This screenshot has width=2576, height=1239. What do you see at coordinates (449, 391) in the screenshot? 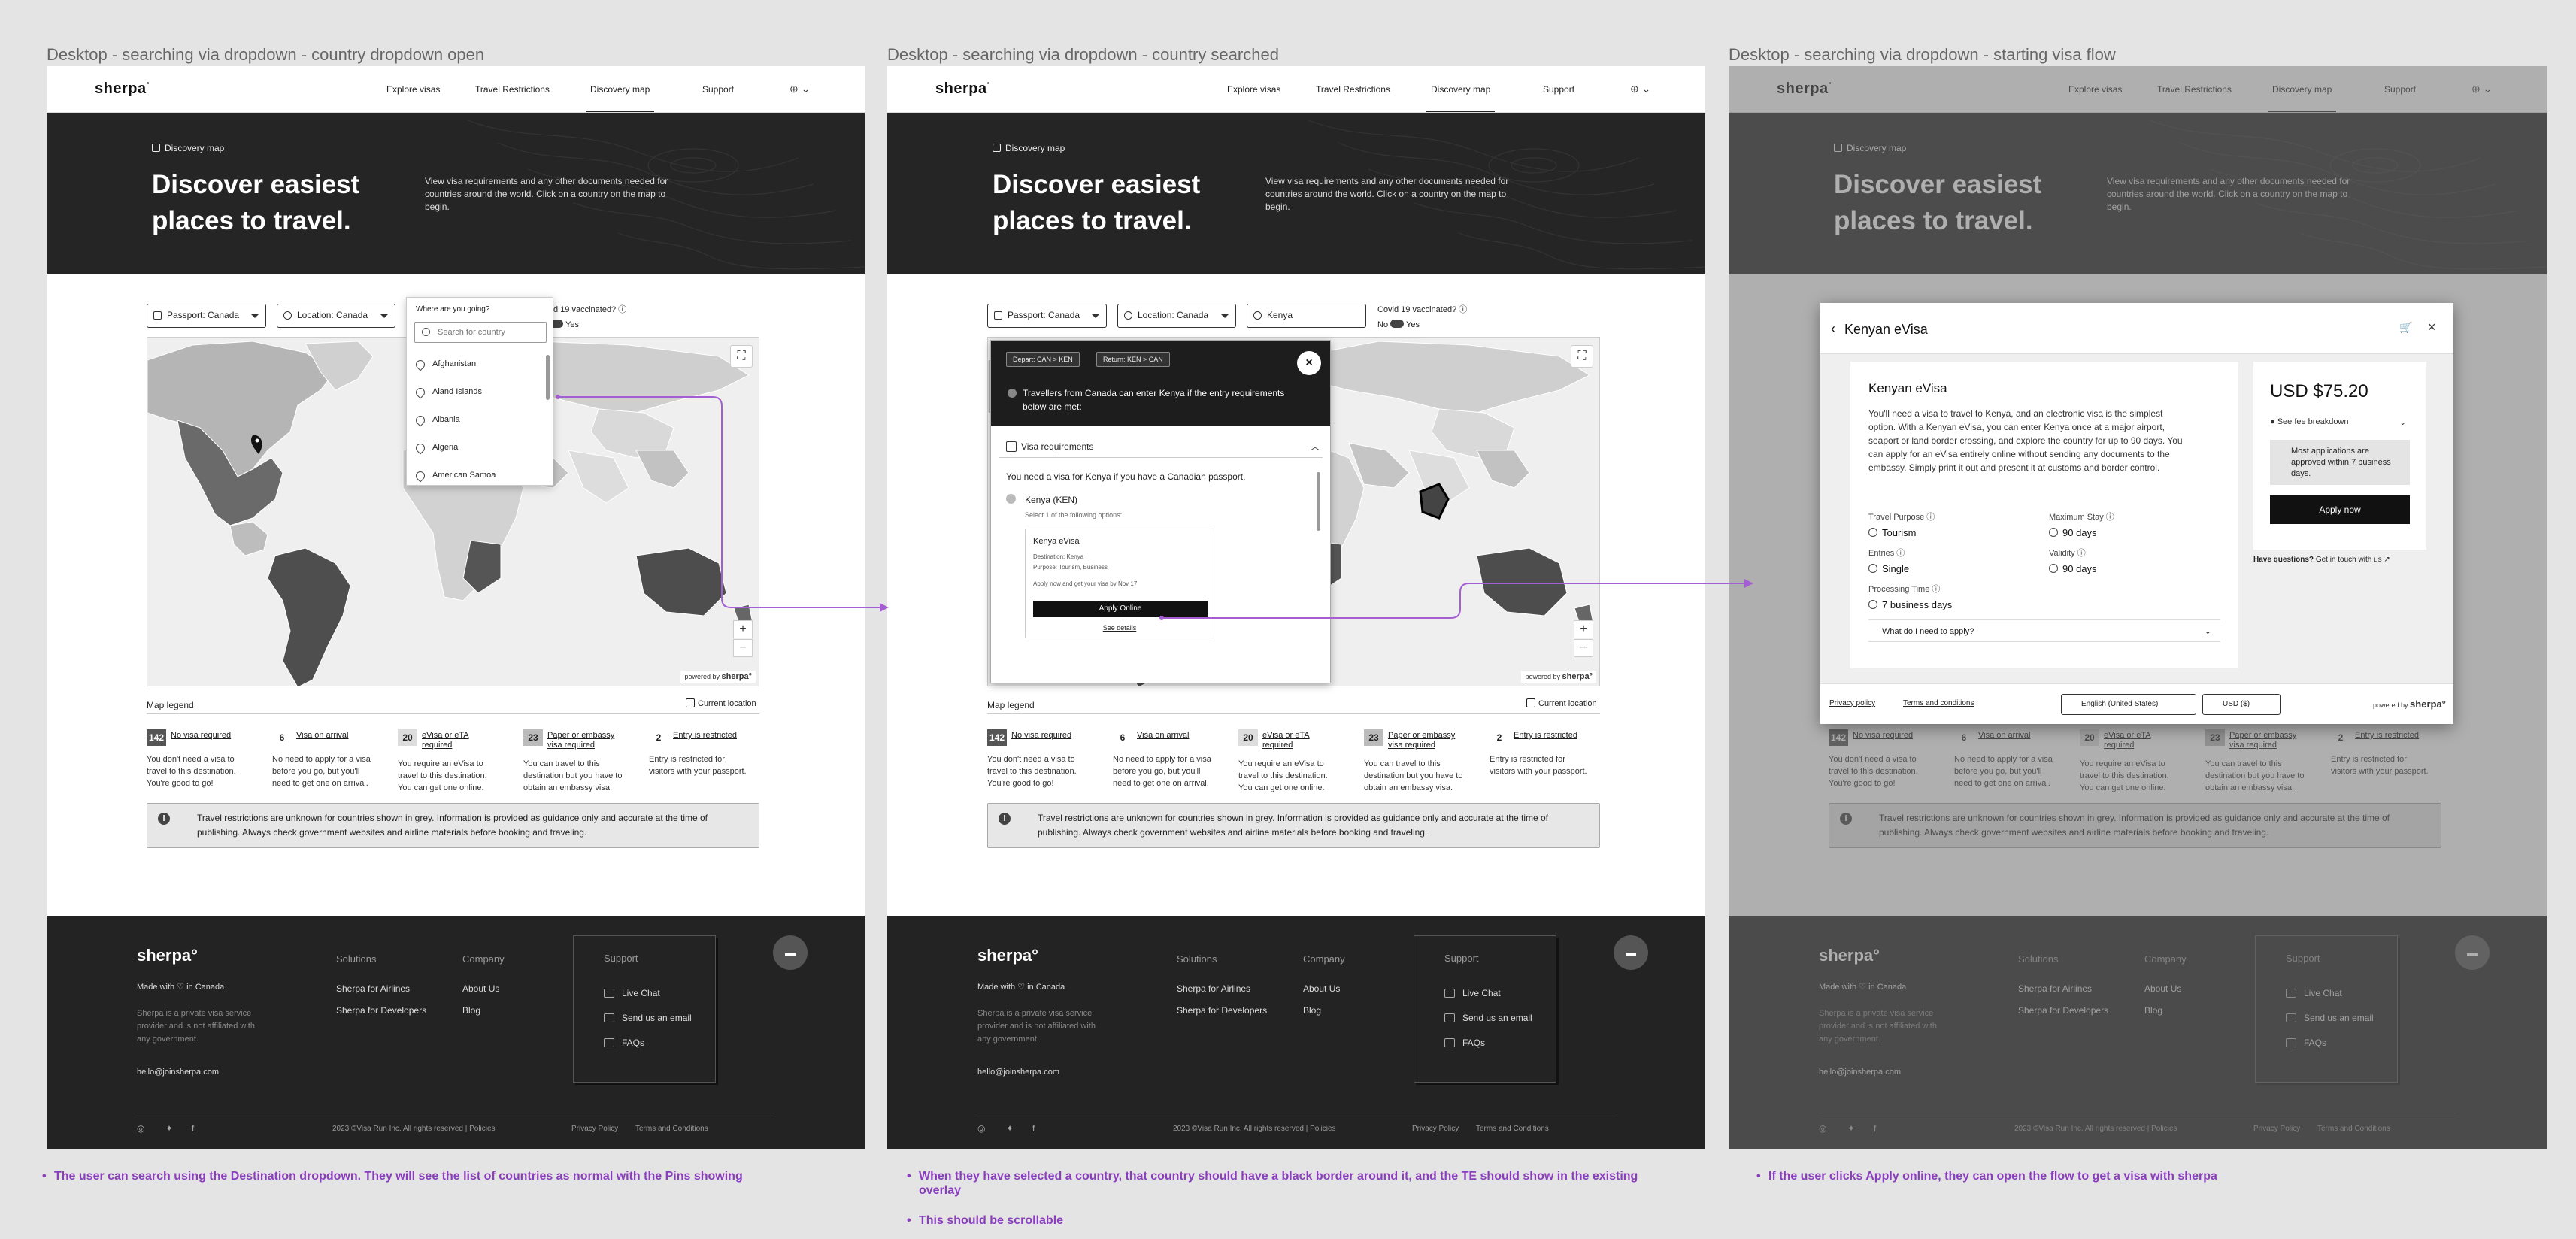
I see `country-option: Aland Islands` at bounding box center [449, 391].